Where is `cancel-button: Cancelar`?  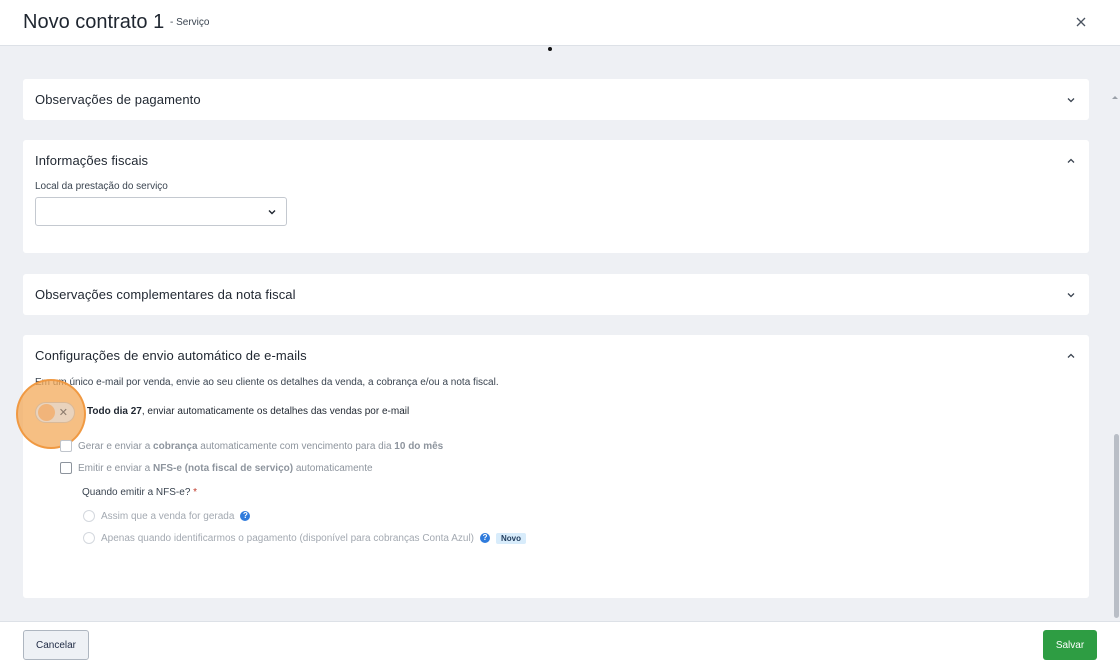
cancel-button: Cancelar is located at coordinates (56, 645).